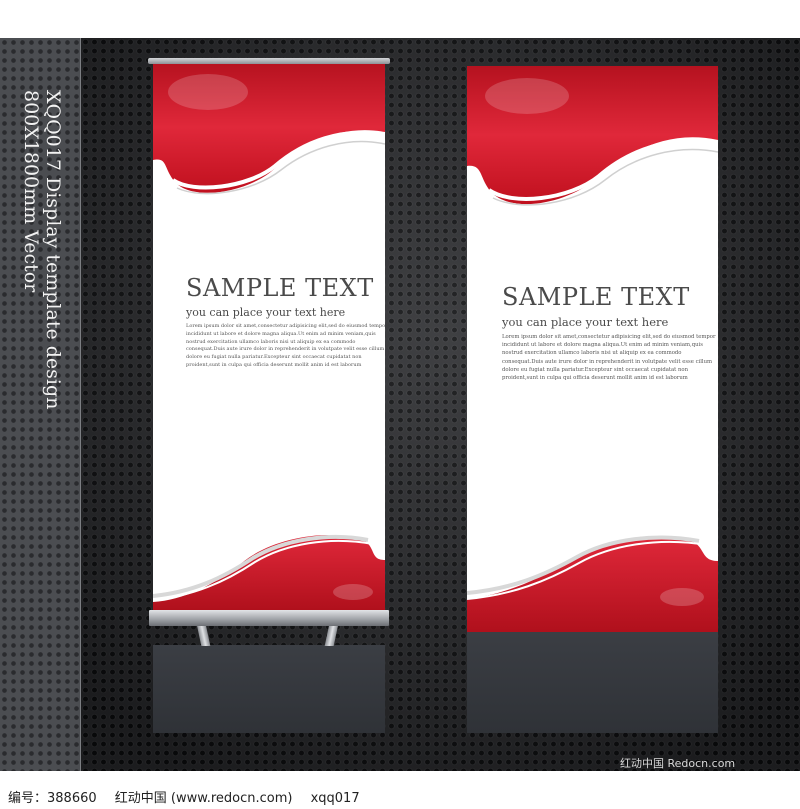 This screenshot has width=800, height=809. Describe the element at coordinates (400, 796) in the screenshot. I see `footer-bar: 编号：388660 红动中国 (www.redocn.com) xqq017` at that location.